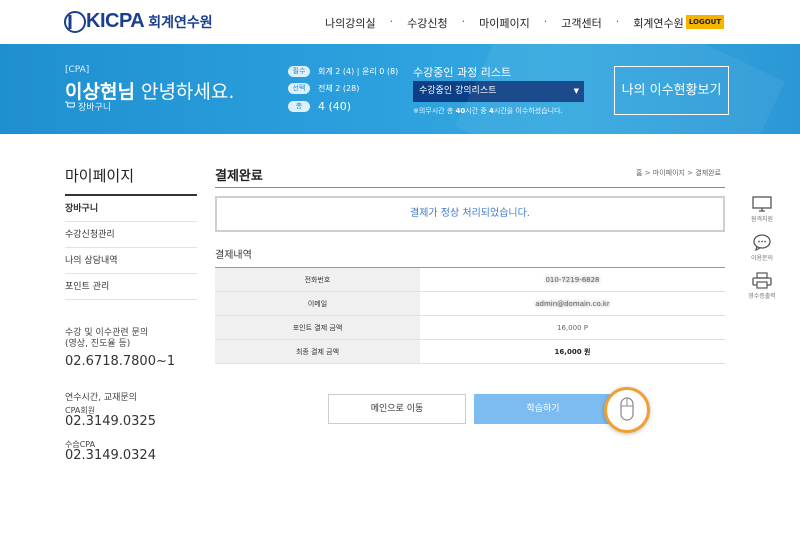  What do you see at coordinates (131, 235) in the screenshot?
I see `sidebar-item-course-management: 수강신청관리` at bounding box center [131, 235].